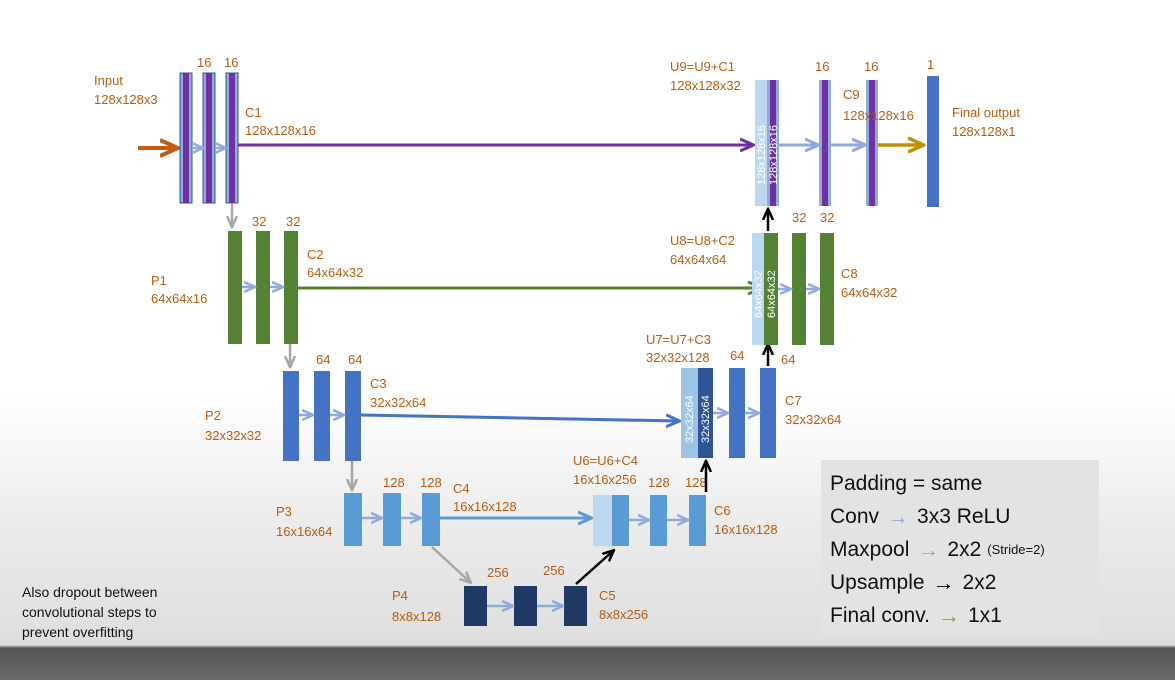 The image size is (1175, 680). What do you see at coordinates (855, 516) in the screenshot?
I see `legend-conv-term: Conv` at bounding box center [855, 516].